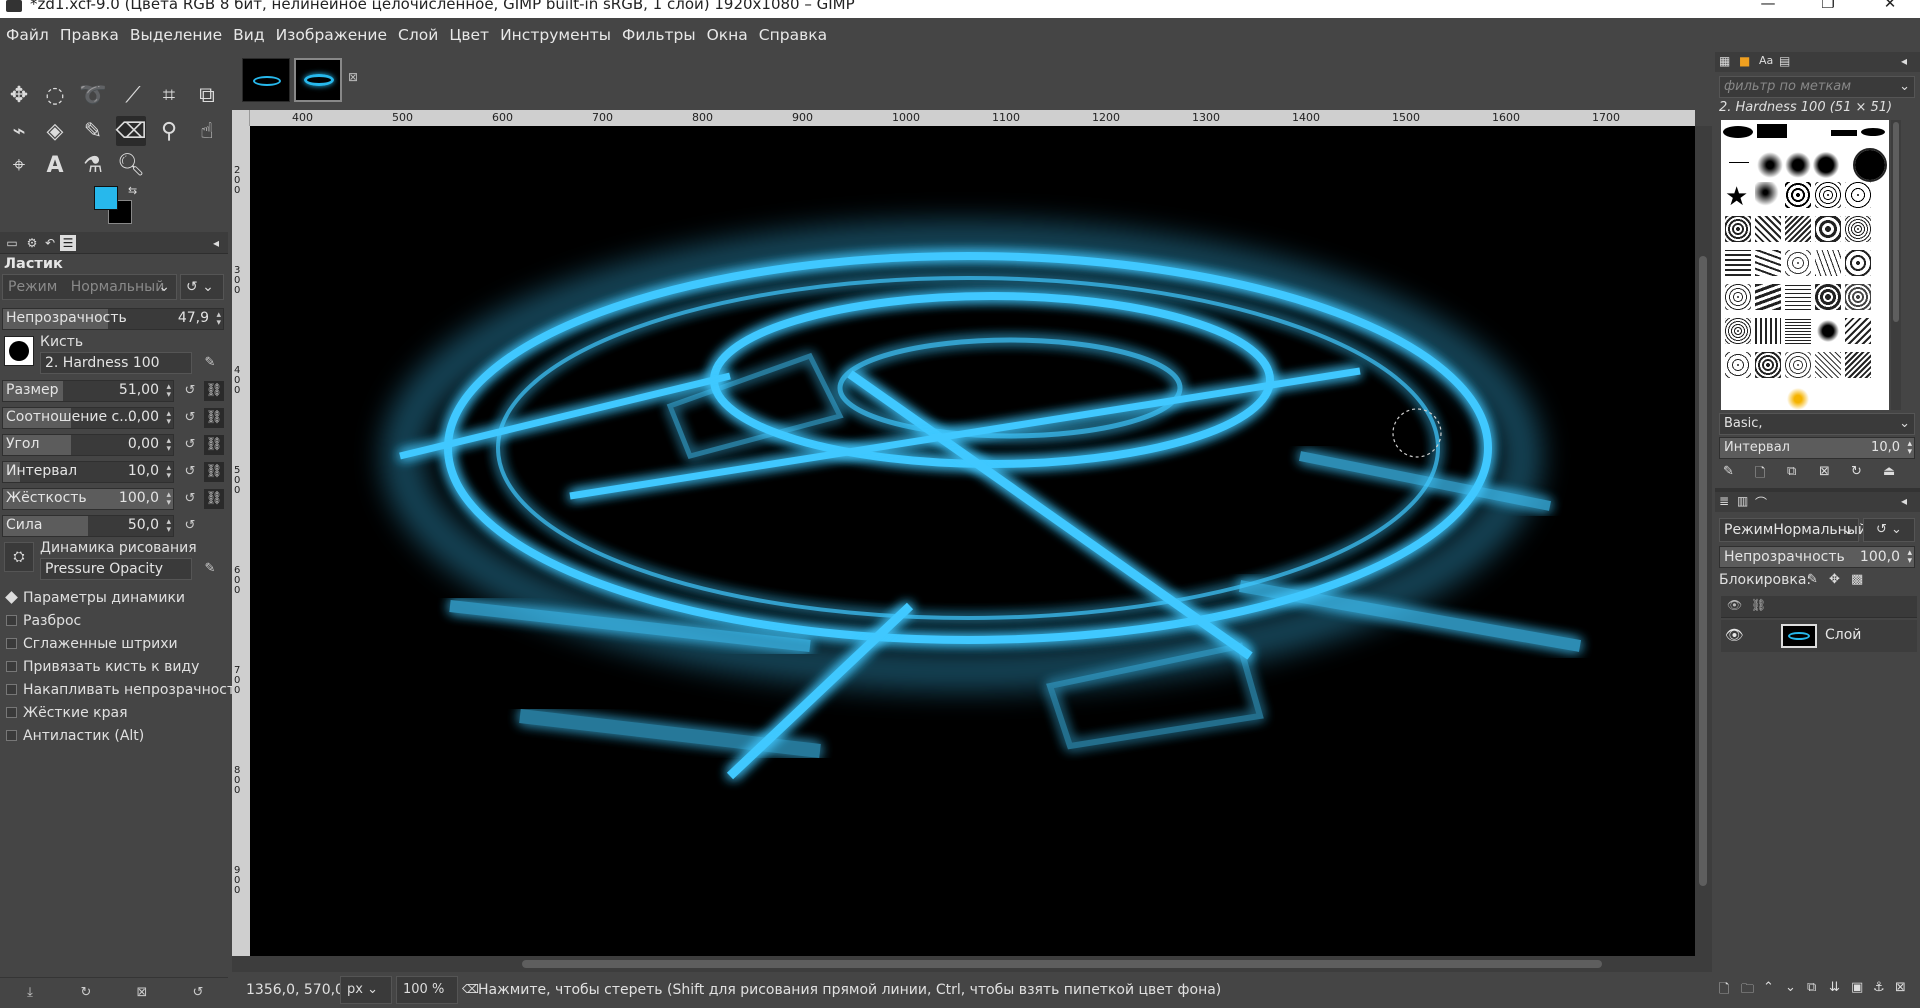  I want to click on angle-slider: Угол 0,00 ▴ ▾, so click(88, 445).